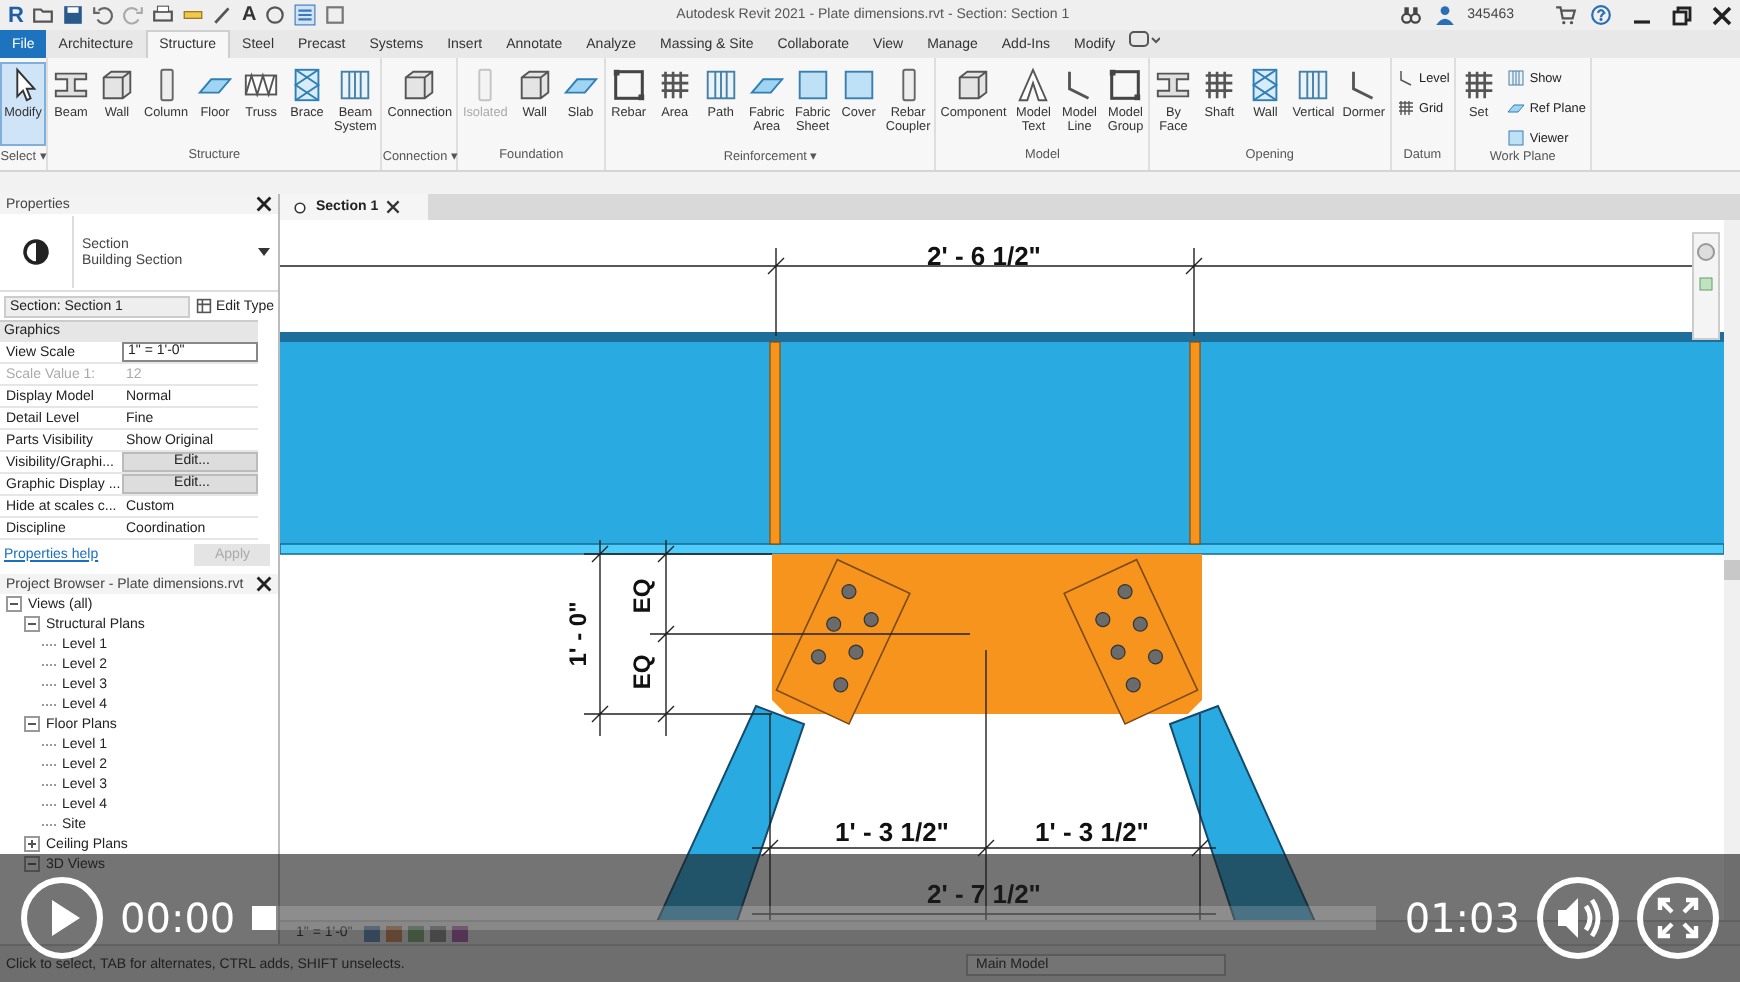 This screenshot has width=1740, height=982. What do you see at coordinates (1033, 85) in the screenshot?
I see `model-text-icon` at bounding box center [1033, 85].